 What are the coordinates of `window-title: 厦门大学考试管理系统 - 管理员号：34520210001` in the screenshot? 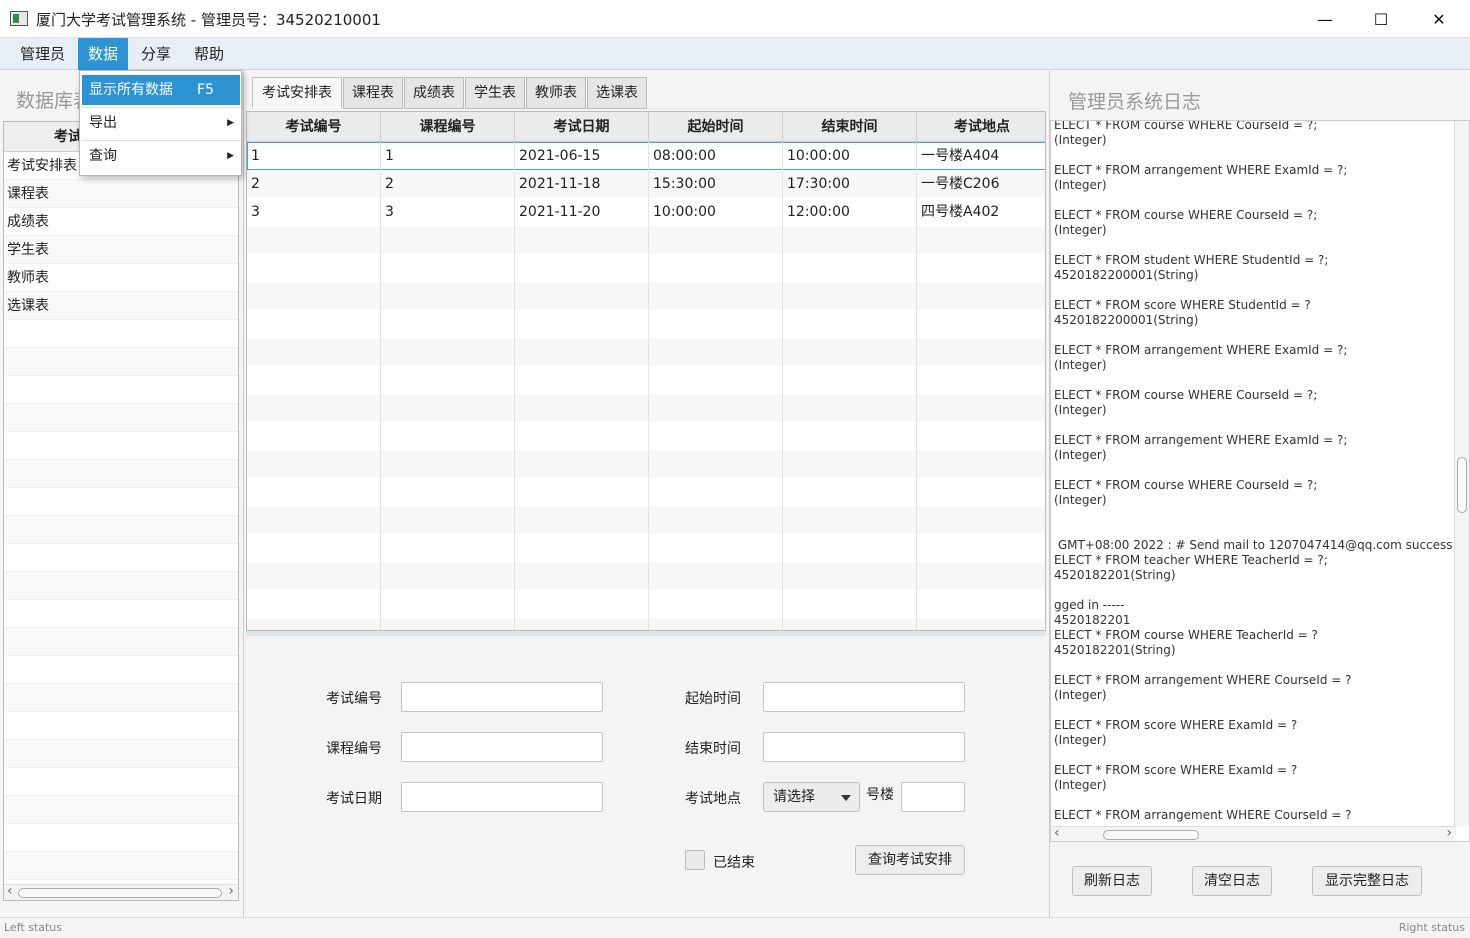 It's located at (208, 20).